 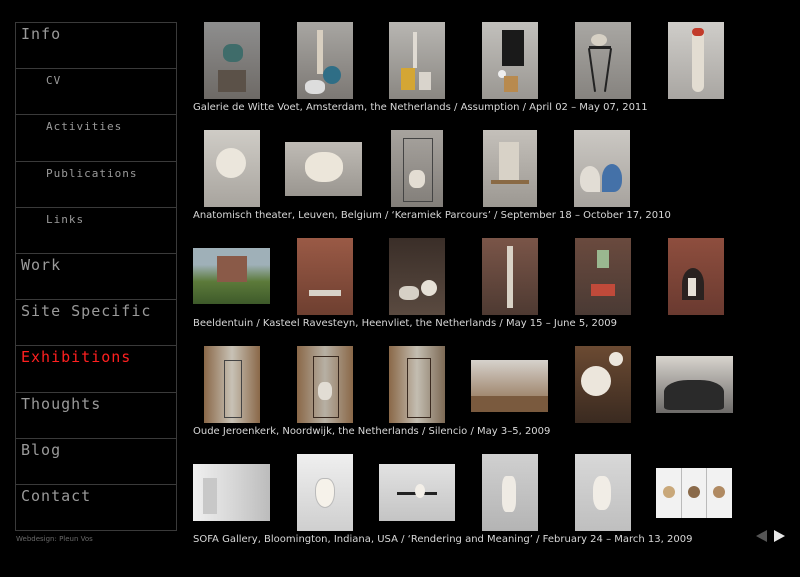 What do you see at coordinates (96, 92) in the screenshot?
I see `nav-item-cv: CV` at bounding box center [96, 92].